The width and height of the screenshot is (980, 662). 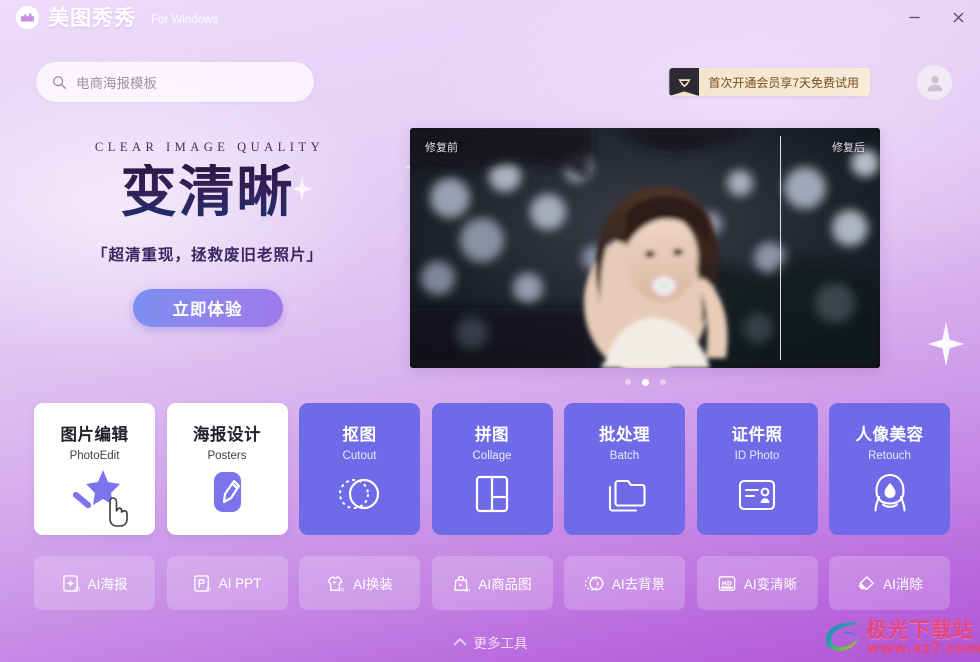 I want to click on tool-card-retouch: 人像美容 Retouch, so click(x=889, y=469).